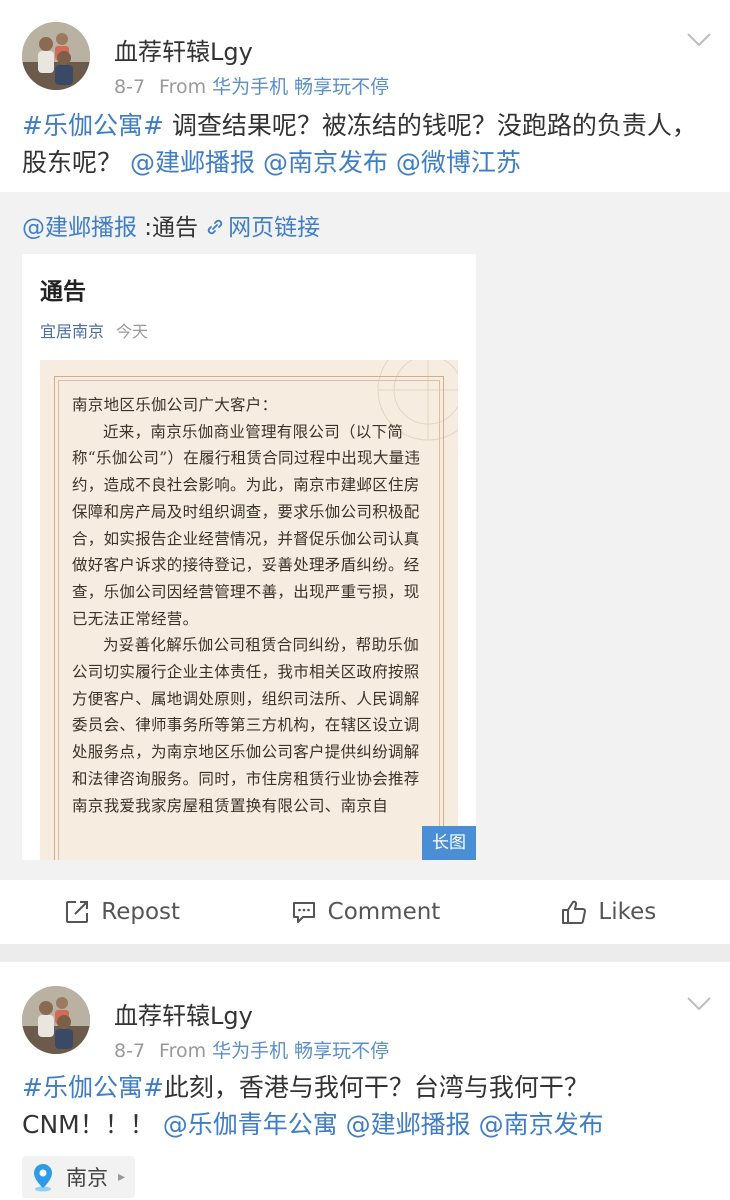 Image resolution: width=730 pixels, height=1200 pixels. Describe the element at coordinates (77, 912) in the screenshot. I see `repost-icon` at that location.